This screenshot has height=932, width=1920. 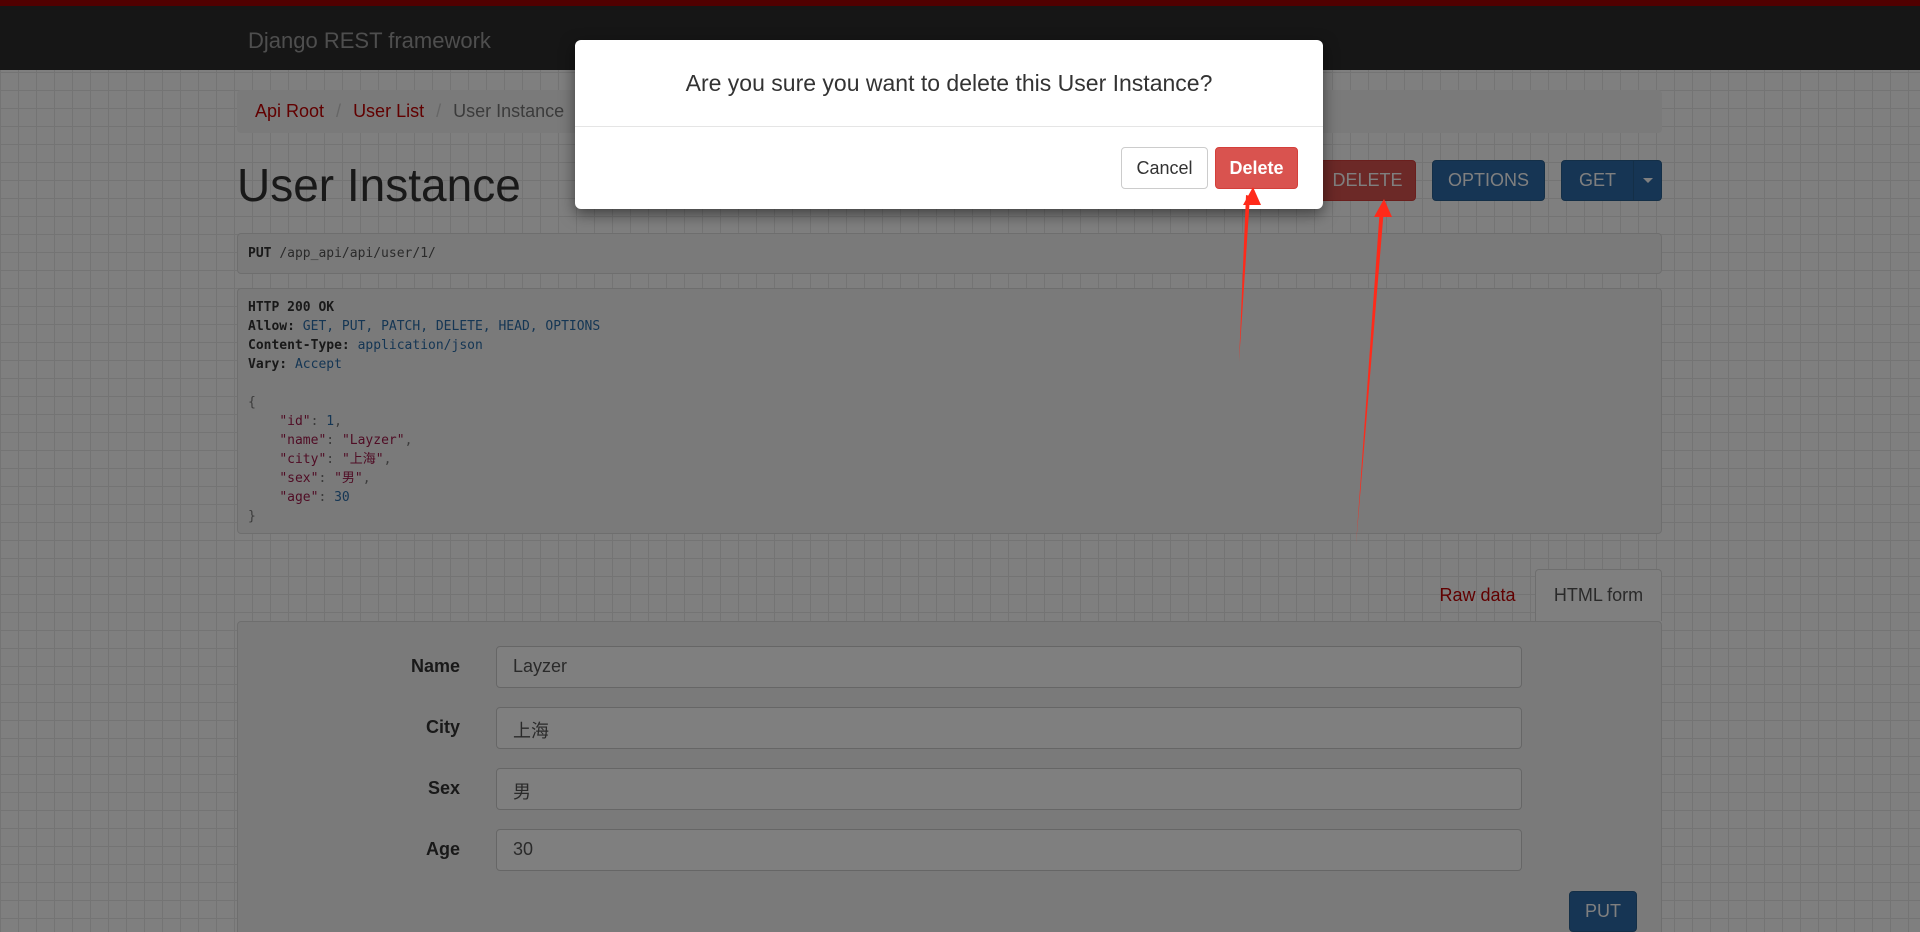 I want to click on annotation-arrows, so click(x=1315, y=366).